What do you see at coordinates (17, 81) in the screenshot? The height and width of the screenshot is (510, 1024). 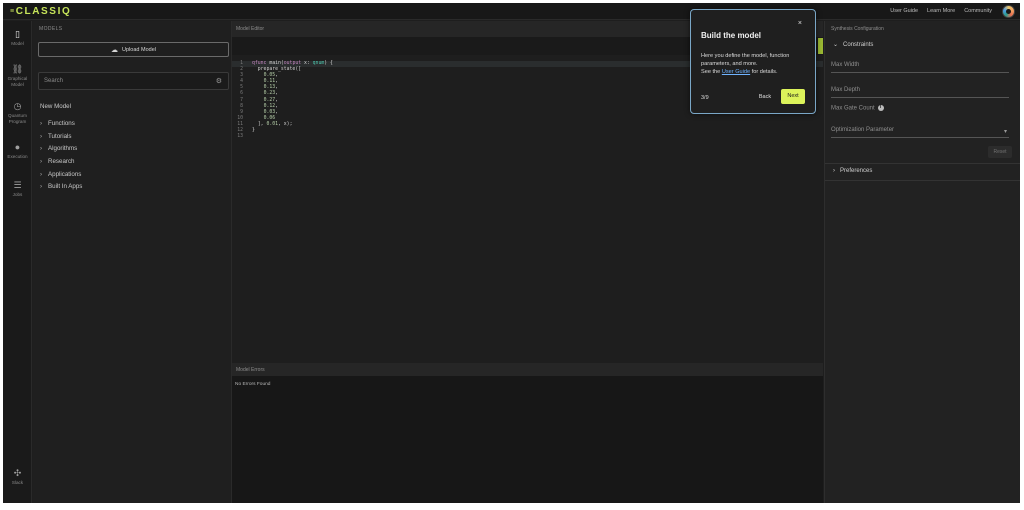 I see `nav-graphical-model-label: Graphical Model` at bounding box center [17, 81].